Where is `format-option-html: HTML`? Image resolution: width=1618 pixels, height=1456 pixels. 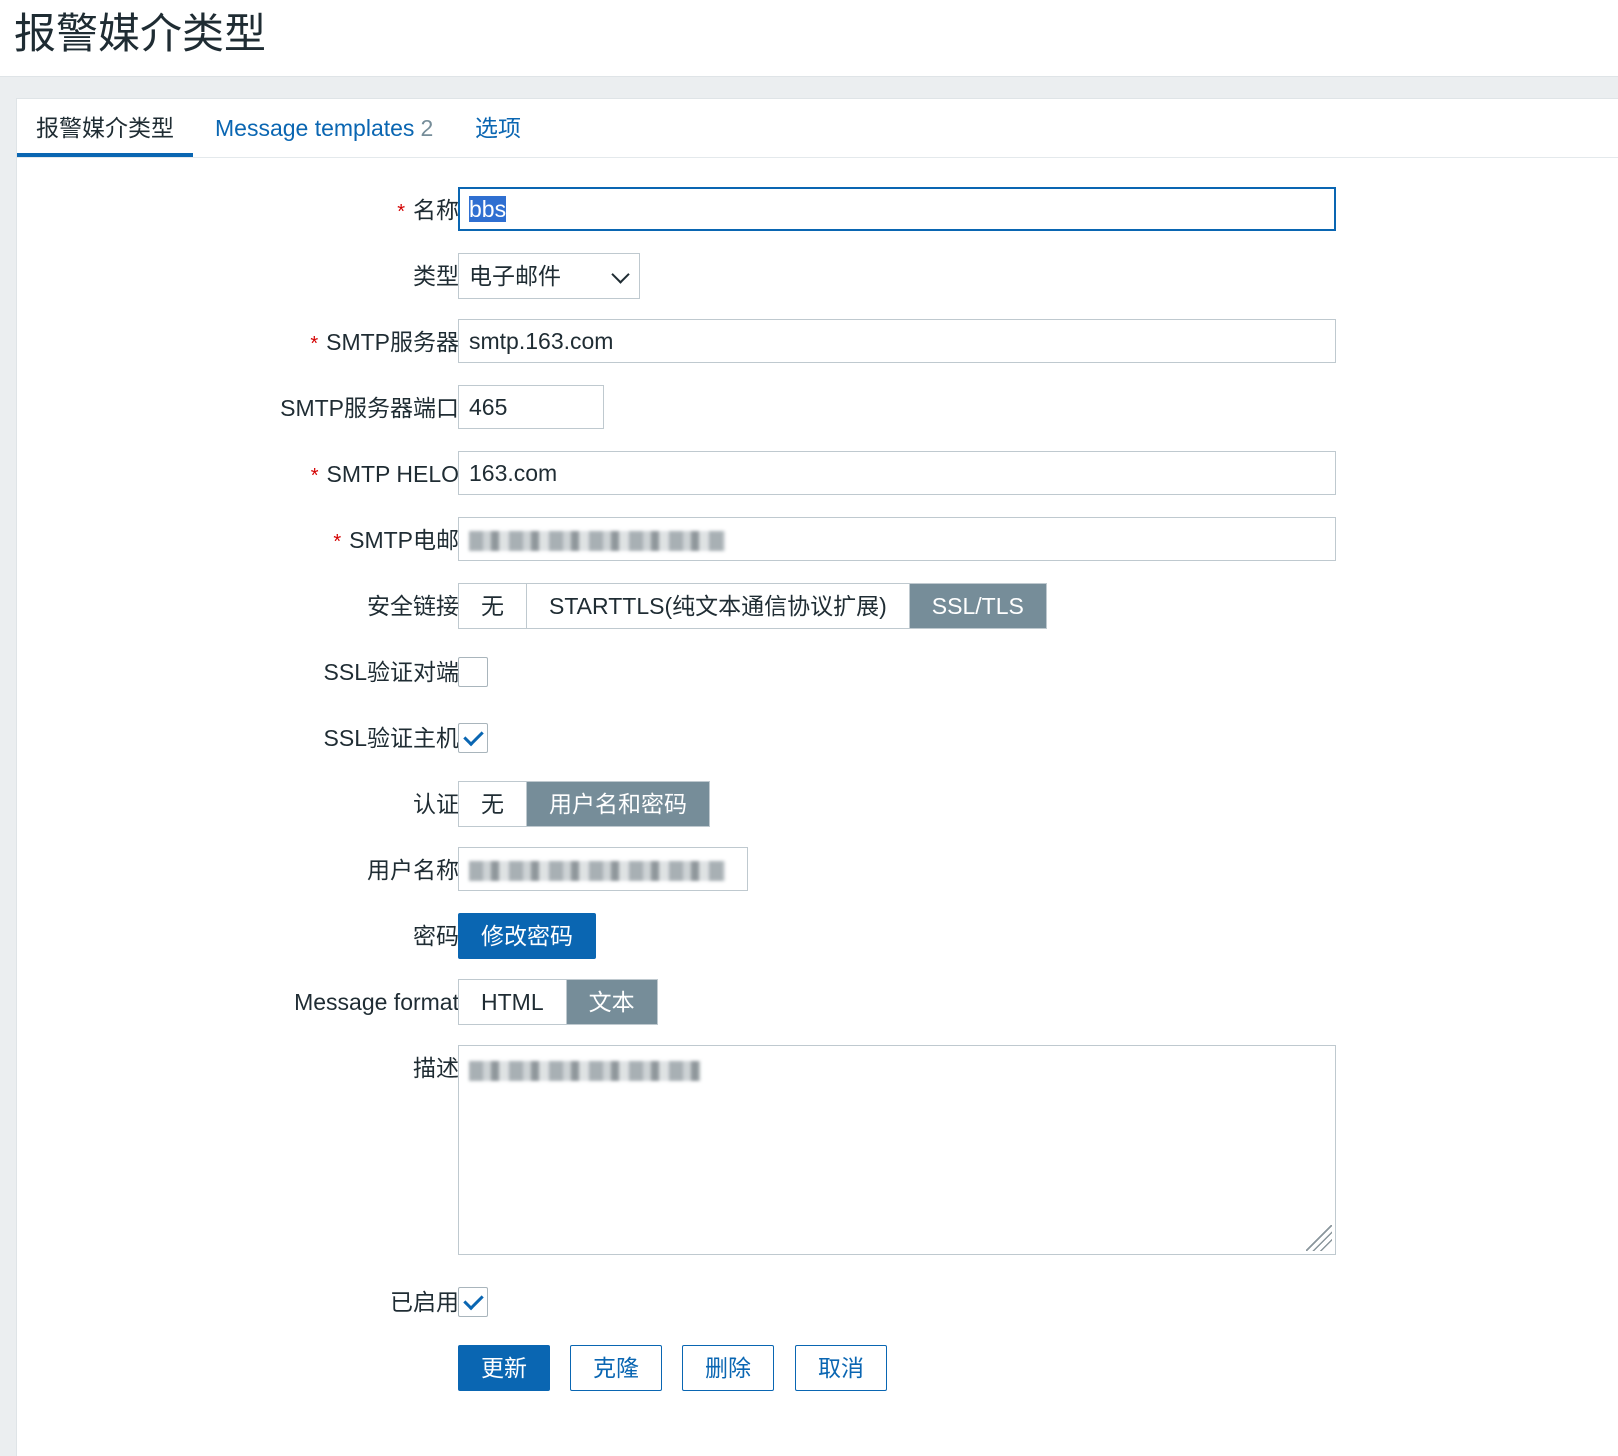 format-option-html: HTML is located at coordinates (513, 1002).